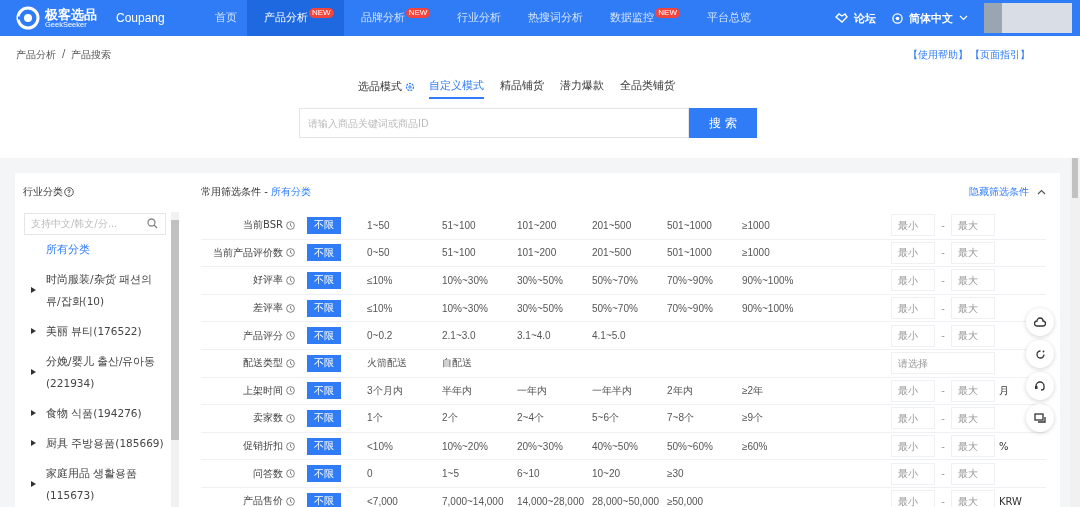 The image size is (1080, 507). Describe the element at coordinates (581, 87) in the screenshot. I see `mode-tab: 潜力爆款` at that location.